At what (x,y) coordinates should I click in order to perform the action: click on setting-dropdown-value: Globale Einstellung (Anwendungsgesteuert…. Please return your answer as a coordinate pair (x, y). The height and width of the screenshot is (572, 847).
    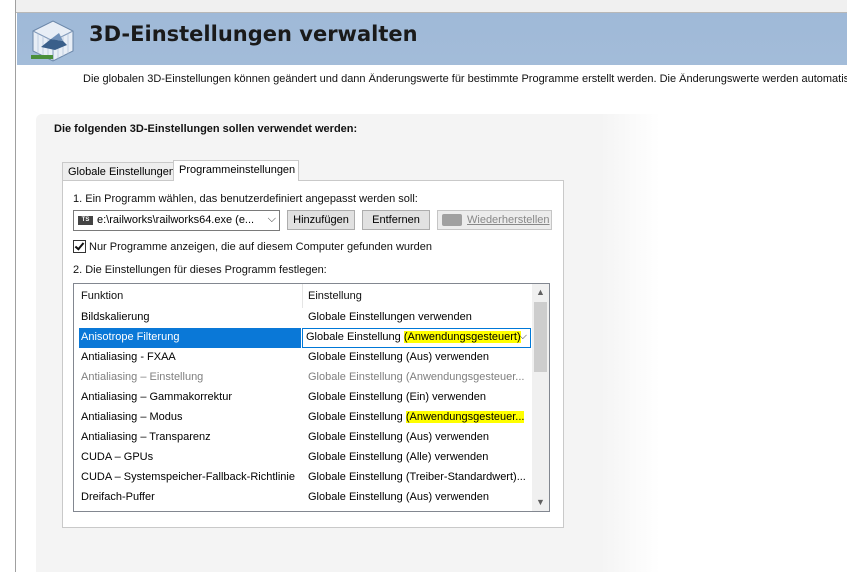
    Looking at the image, I should click on (413, 337).